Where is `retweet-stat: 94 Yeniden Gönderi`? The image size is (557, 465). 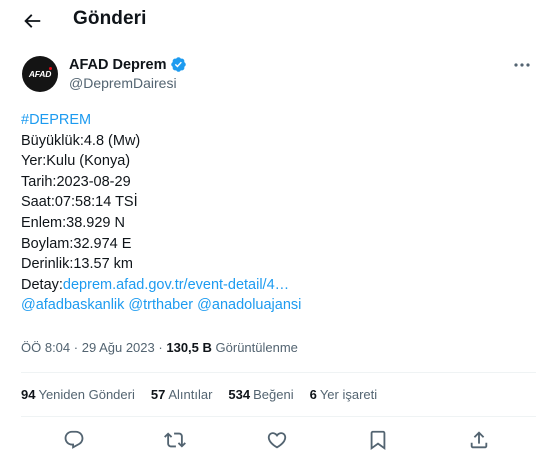
retweet-stat: 94 Yeniden Gönderi is located at coordinates (78, 394).